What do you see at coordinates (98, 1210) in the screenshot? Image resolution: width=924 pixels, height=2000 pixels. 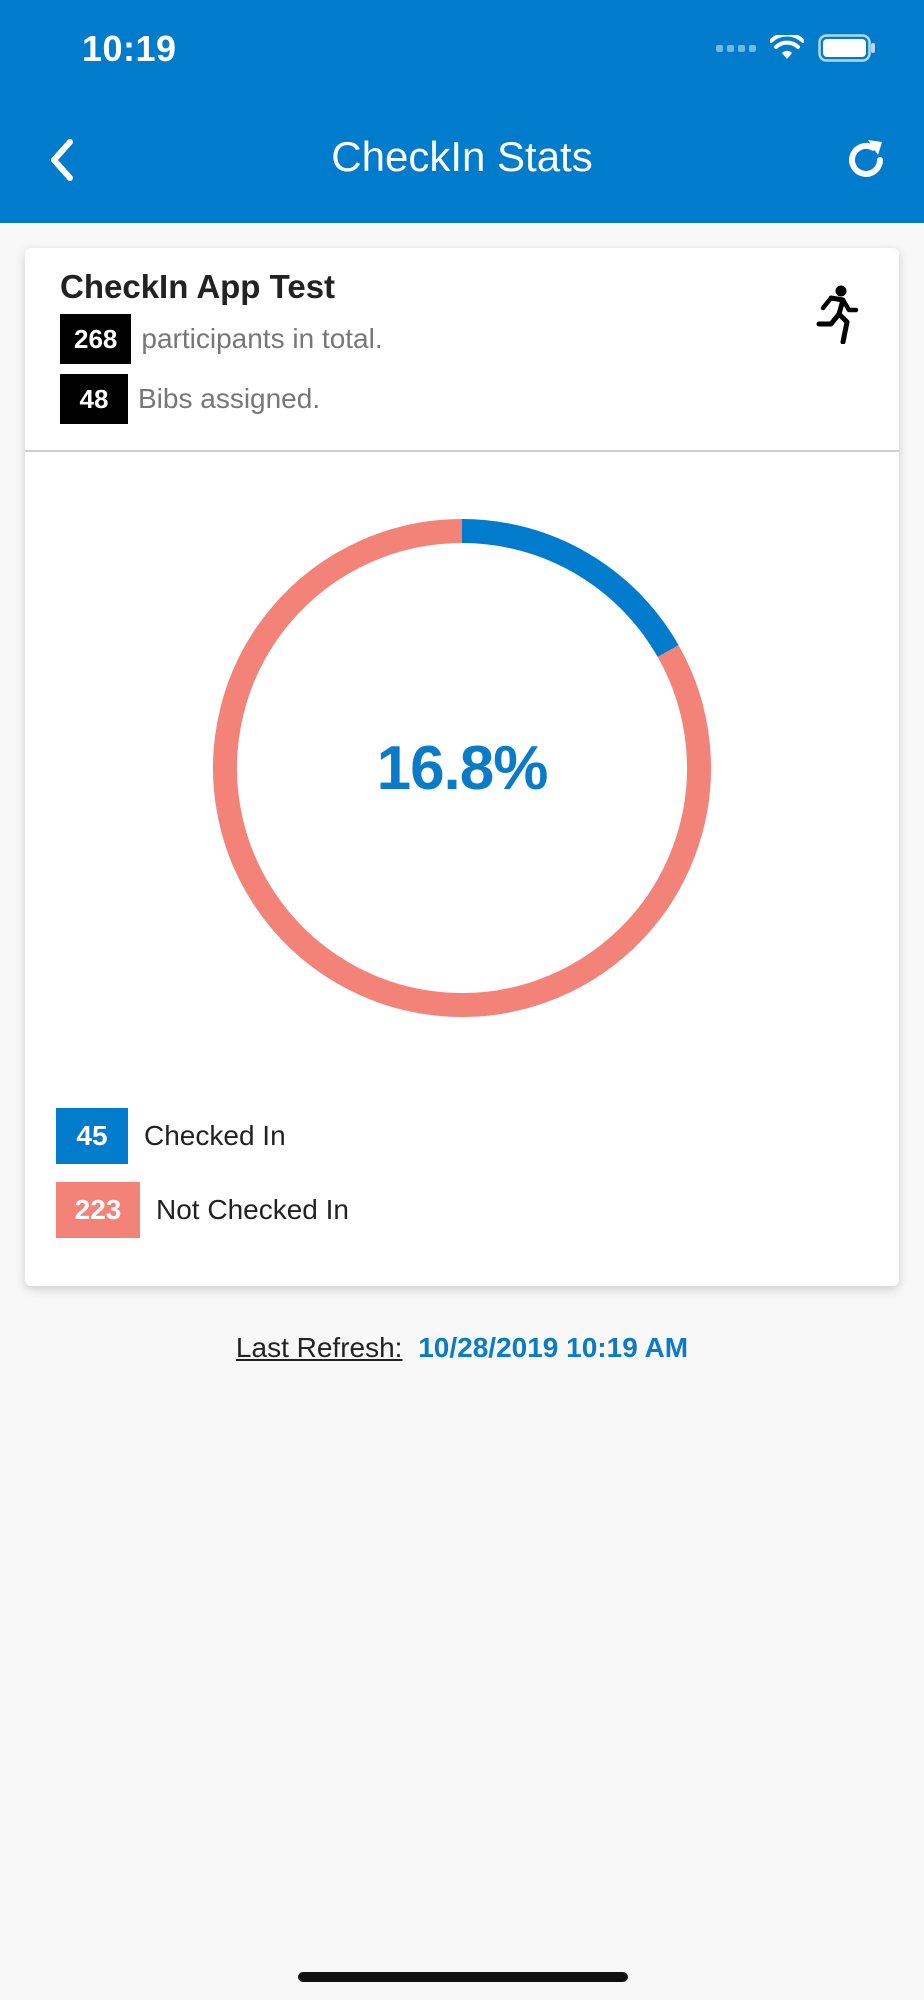 I see `not-checked-in-count-badge: 223` at bounding box center [98, 1210].